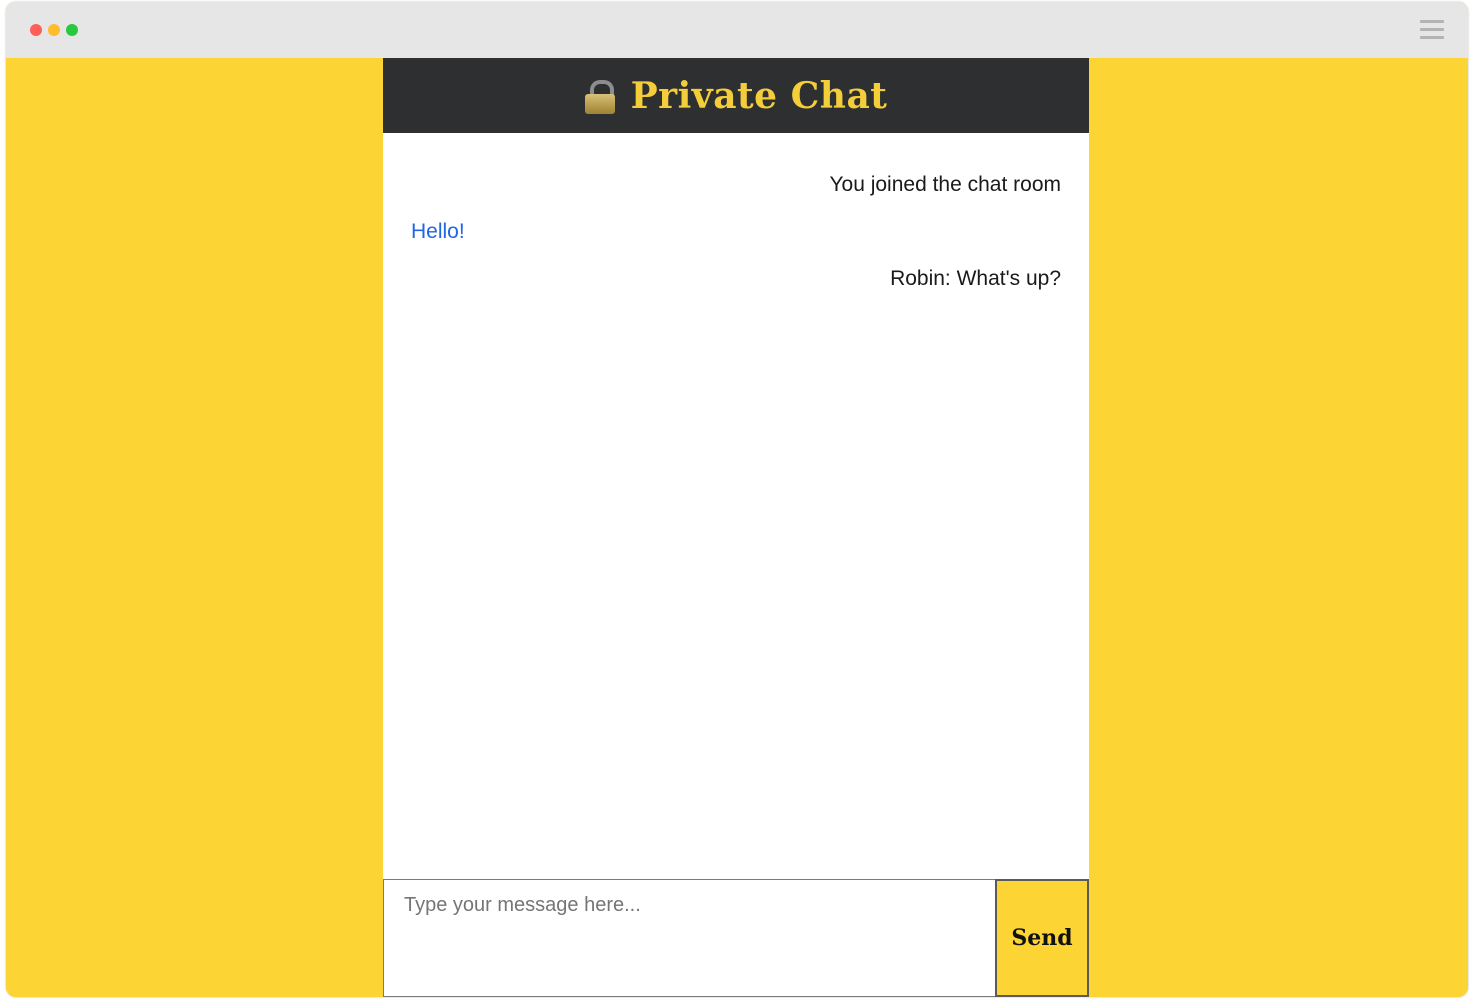 The width and height of the screenshot is (1474, 1008). What do you see at coordinates (54, 30) in the screenshot?
I see `minimize-window-button` at bounding box center [54, 30].